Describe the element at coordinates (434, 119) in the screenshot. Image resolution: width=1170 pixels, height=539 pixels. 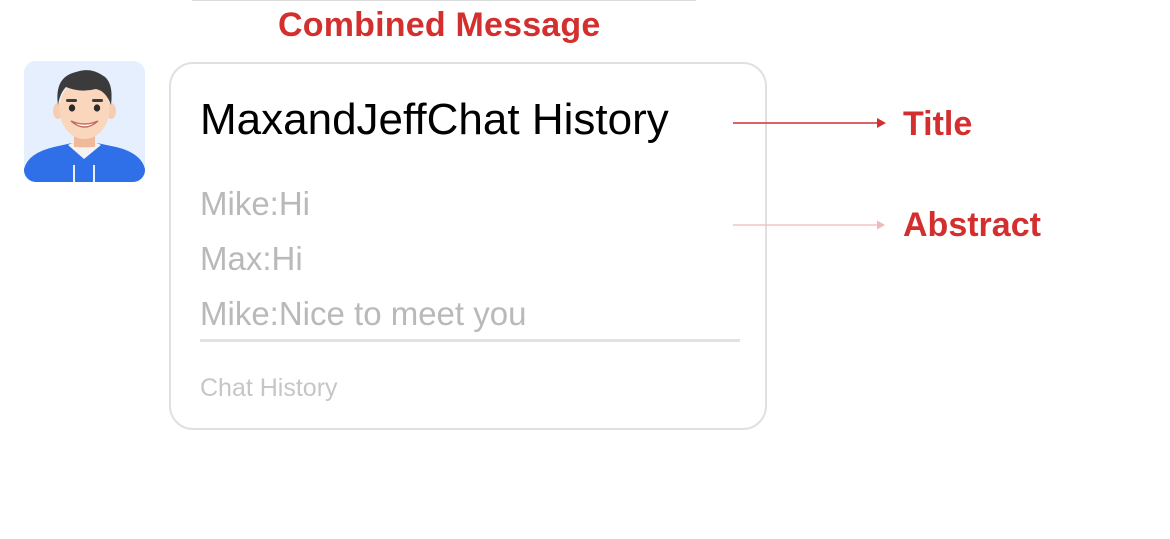
I see `card-title: MaxandJeffChat History` at that location.